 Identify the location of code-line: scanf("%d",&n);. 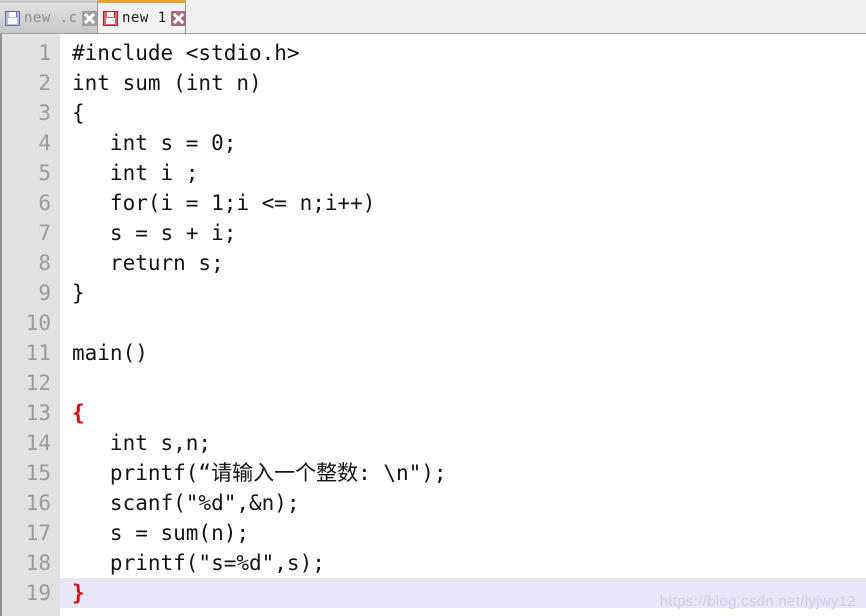
(463, 503).